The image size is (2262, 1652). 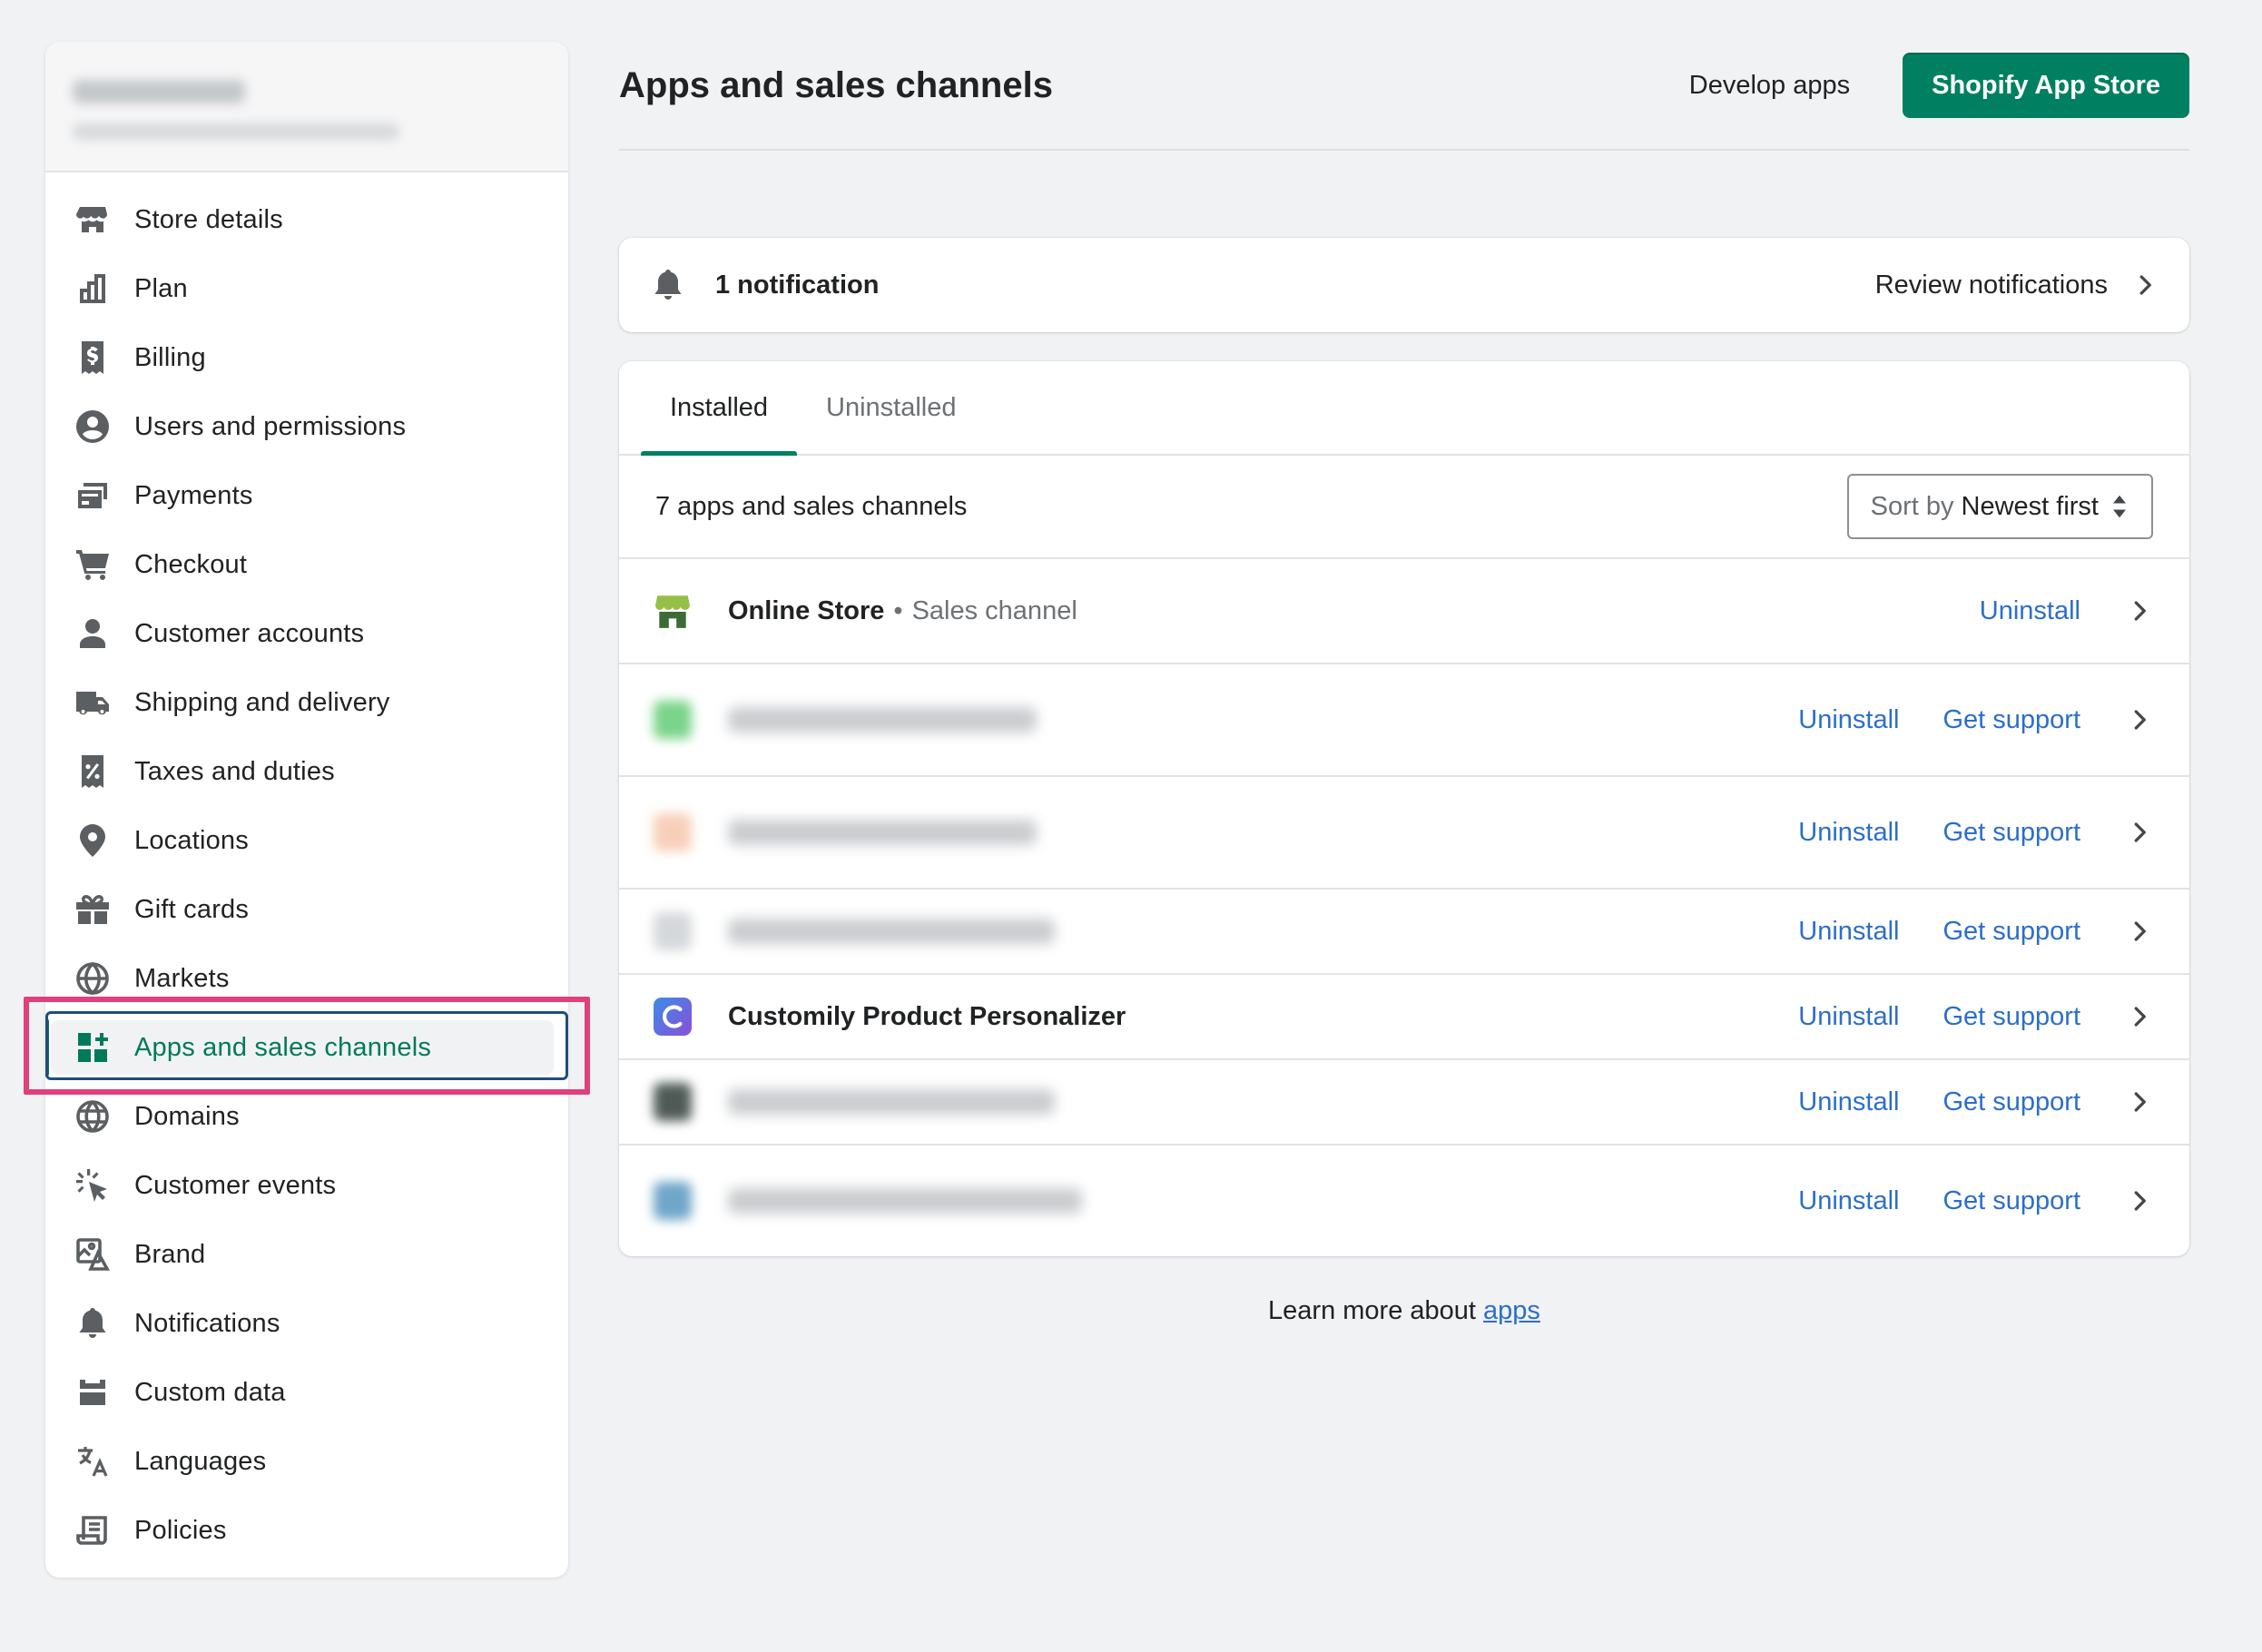 I want to click on store-name-redacted, so click(x=159, y=91).